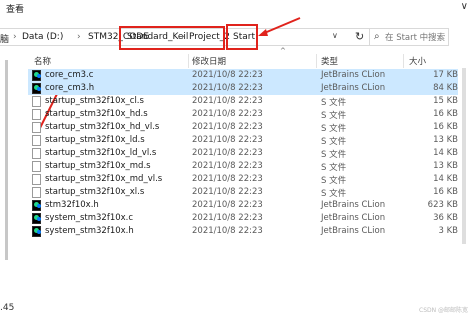 Image resolution: width=474 pixels, height=316 pixels. I want to click on navigation-item-number: 45, so click(8, 308).